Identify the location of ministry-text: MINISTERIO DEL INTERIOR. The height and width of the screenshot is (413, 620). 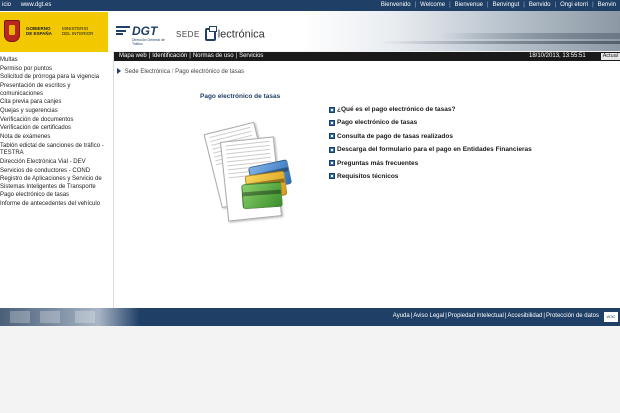
(77, 31).